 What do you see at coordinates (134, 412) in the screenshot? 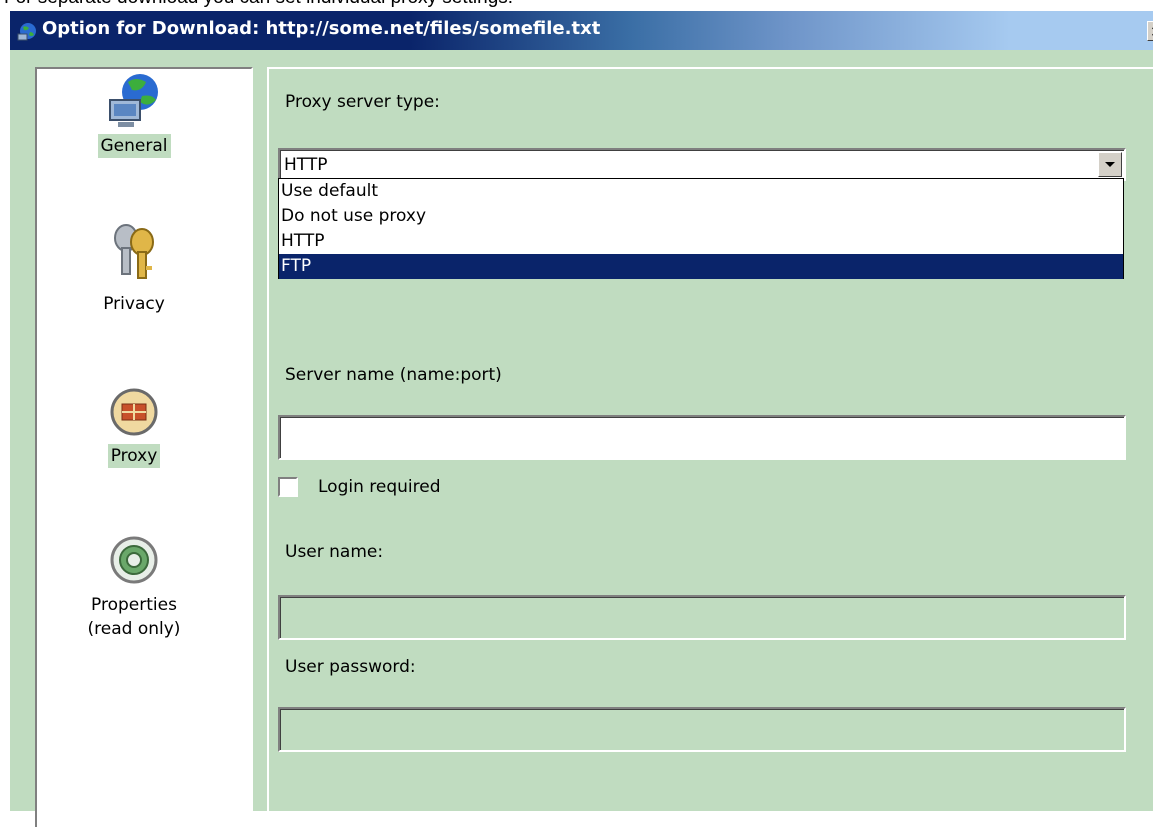
I see `proxy-icon` at bounding box center [134, 412].